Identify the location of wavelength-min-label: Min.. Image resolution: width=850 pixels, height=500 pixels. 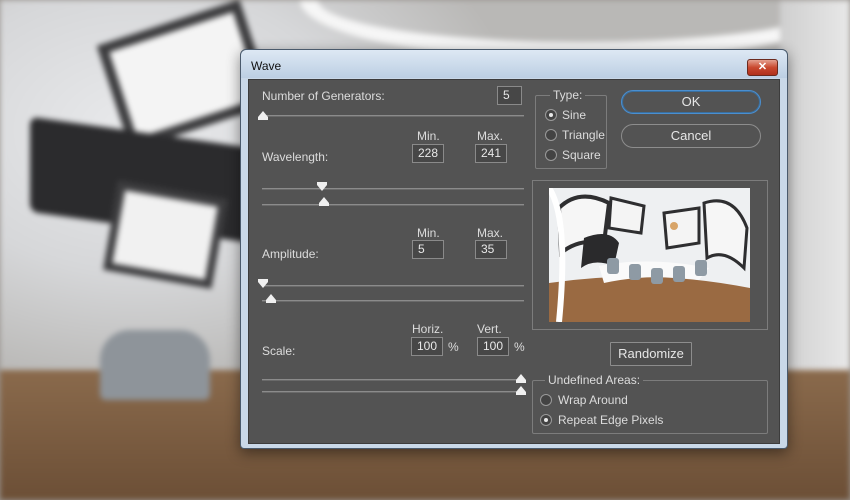
(428, 136).